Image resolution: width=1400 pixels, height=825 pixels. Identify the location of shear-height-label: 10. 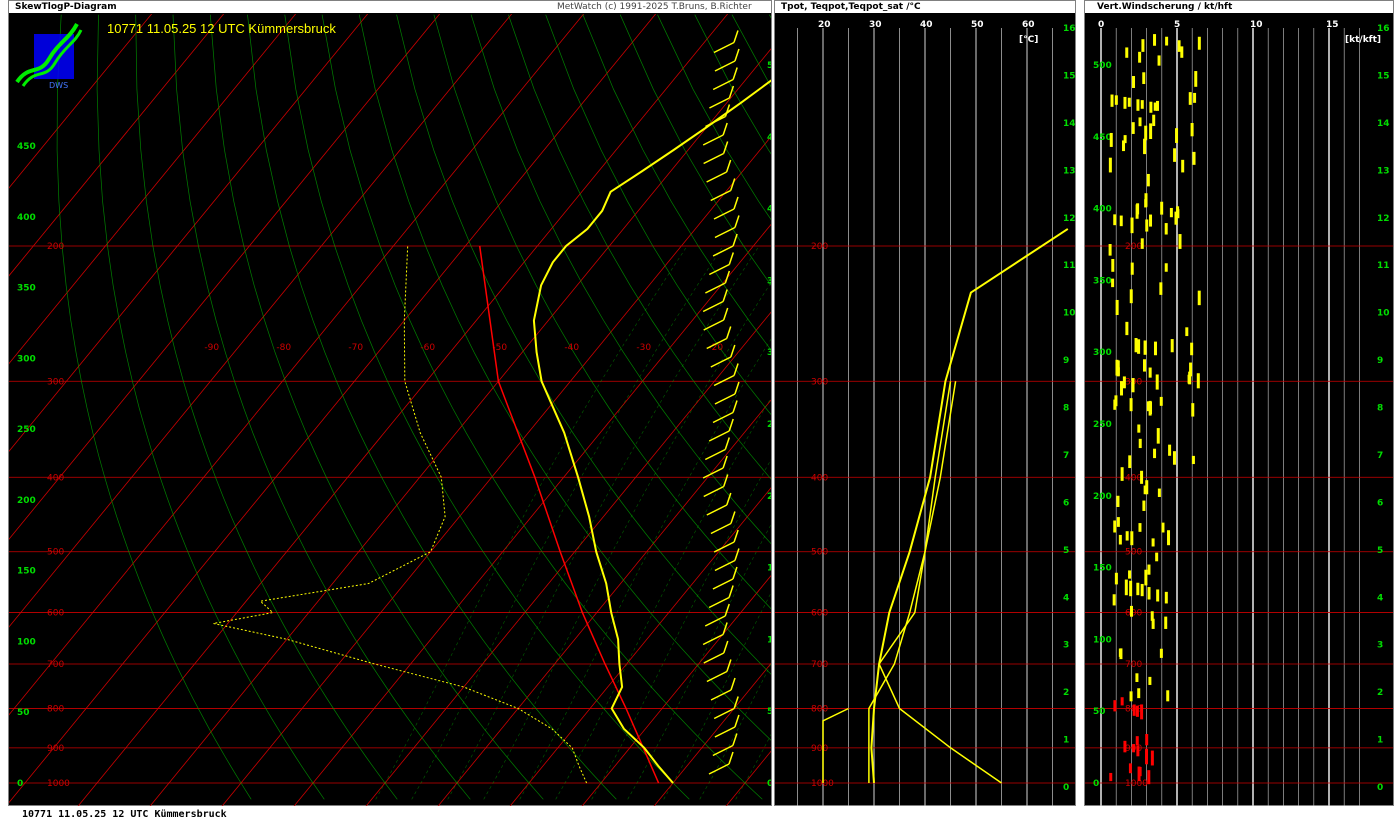
(1383, 314).